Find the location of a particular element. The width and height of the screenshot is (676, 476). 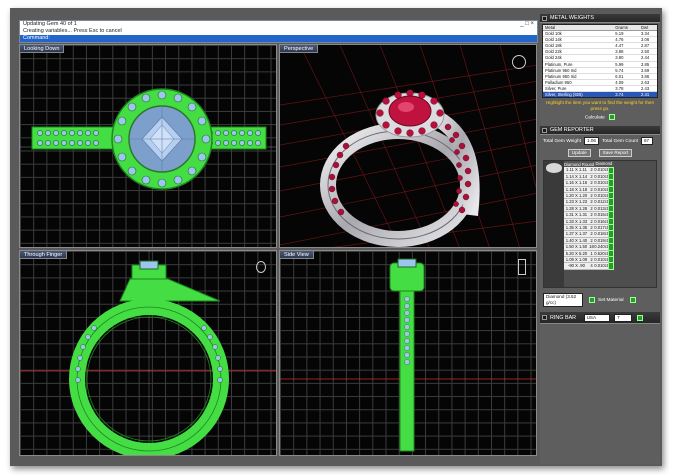

calculate-button is located at coordinates (612, 117).